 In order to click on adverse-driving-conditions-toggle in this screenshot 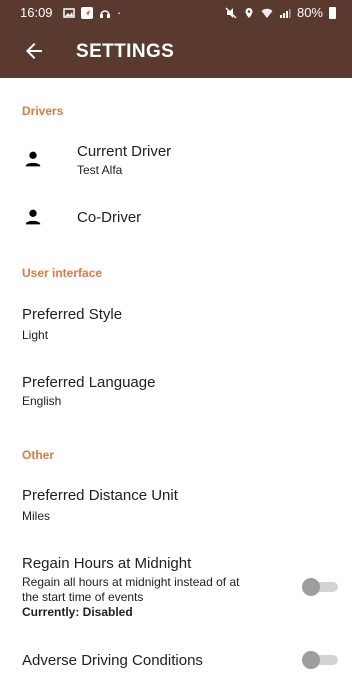, I will do `click(320, 660)`.